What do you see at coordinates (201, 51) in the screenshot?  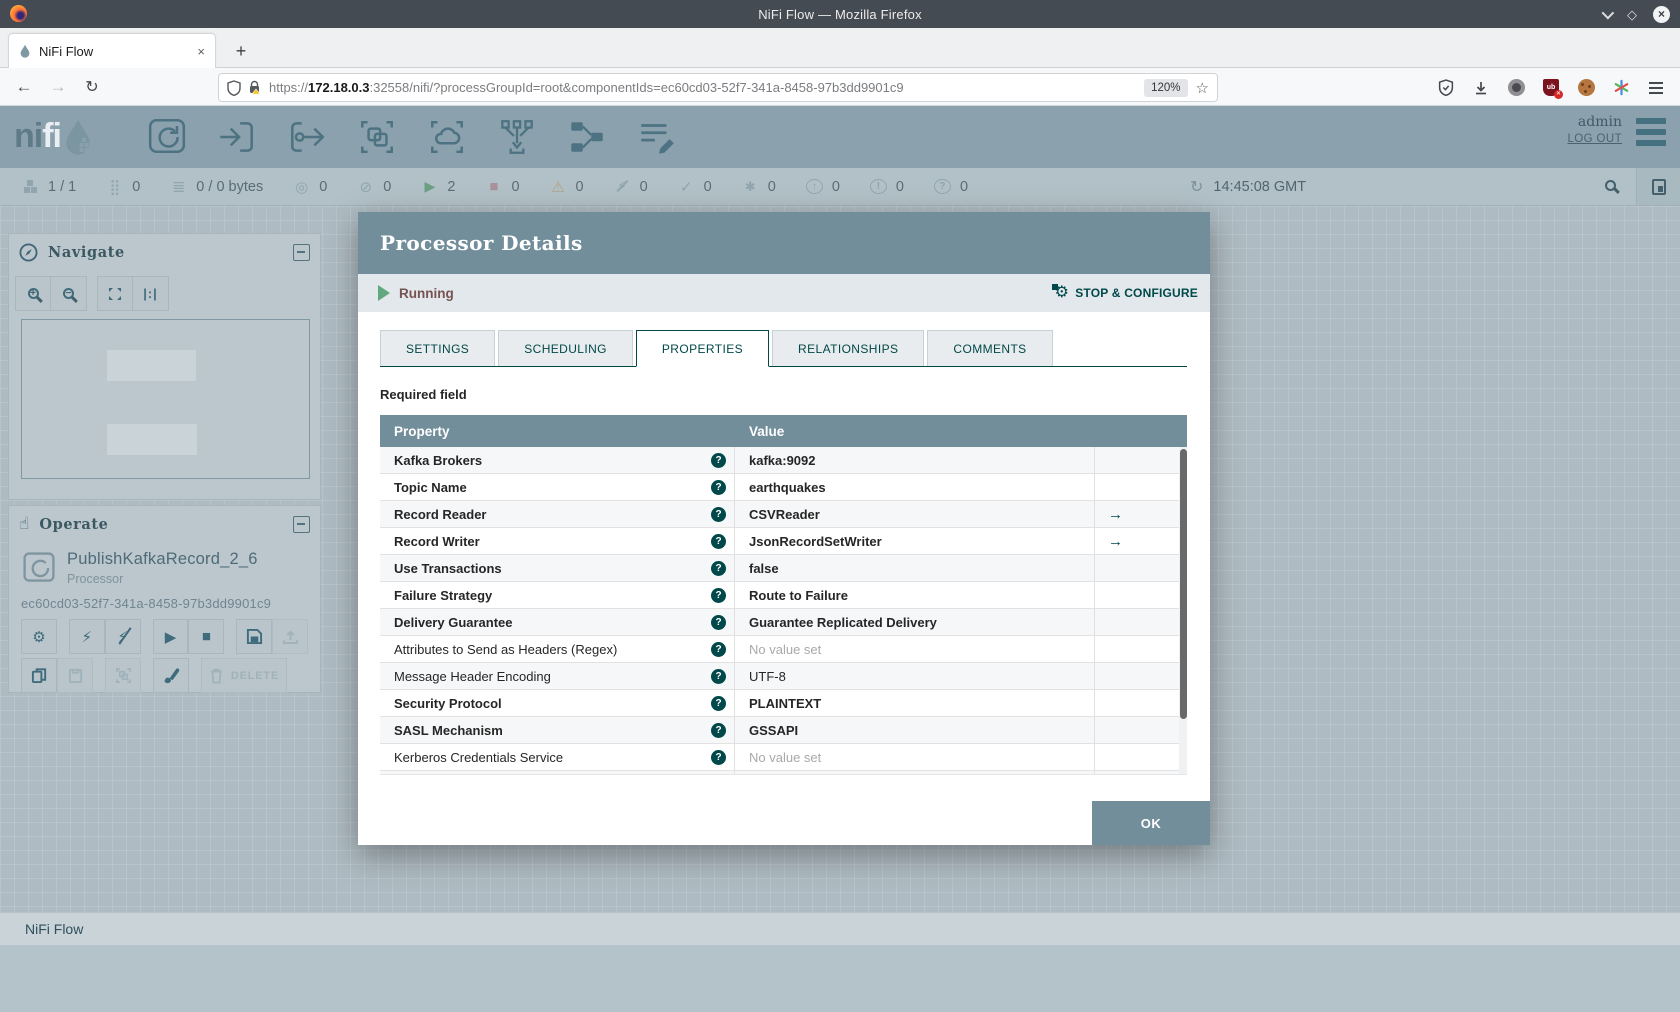 I see `close-tab-icon: ×` at bounding box center [201, 51].